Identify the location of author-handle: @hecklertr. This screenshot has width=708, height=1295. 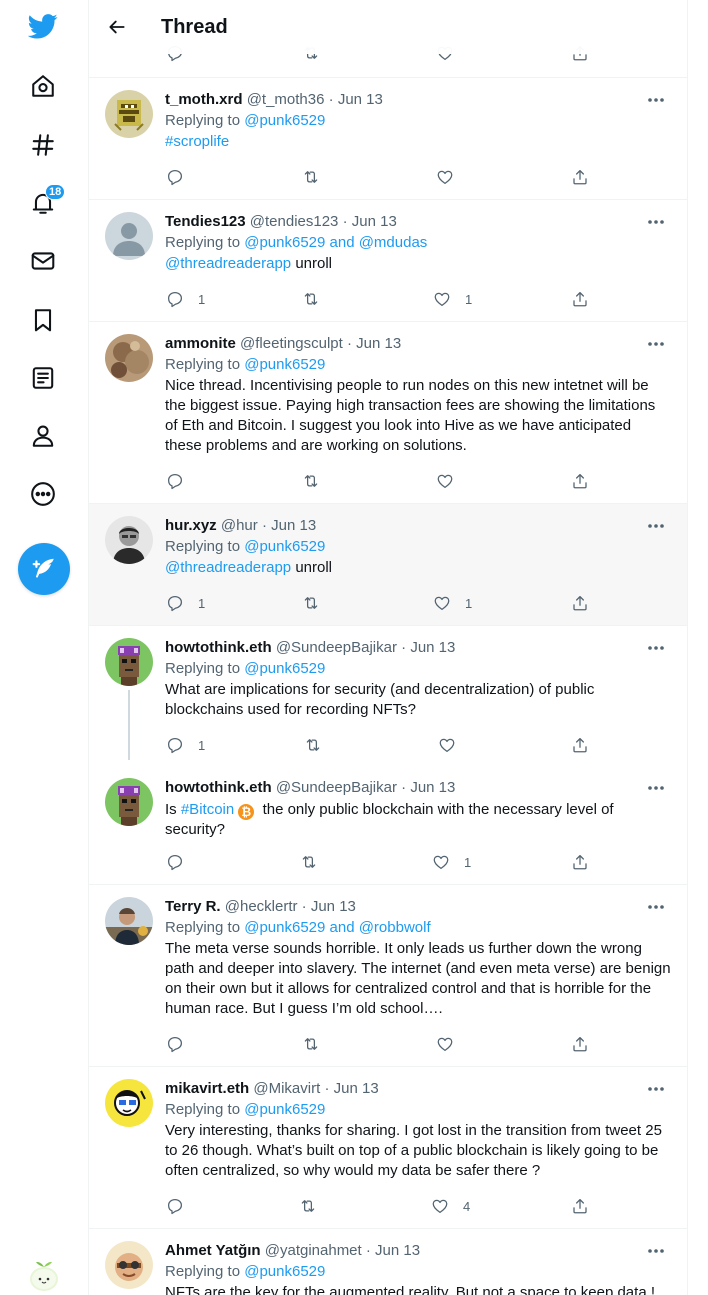
(261, 906).